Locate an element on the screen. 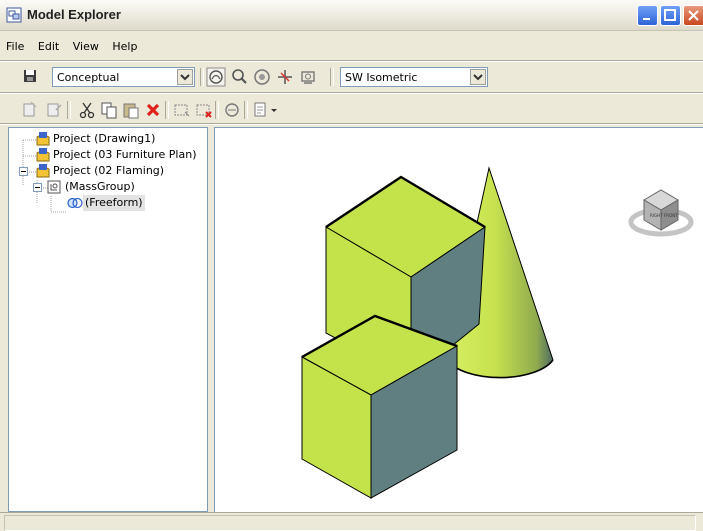 Image resolution: width=703 pixels, height=531 pixels. maximize-icon is located at coordinates (670, 15).